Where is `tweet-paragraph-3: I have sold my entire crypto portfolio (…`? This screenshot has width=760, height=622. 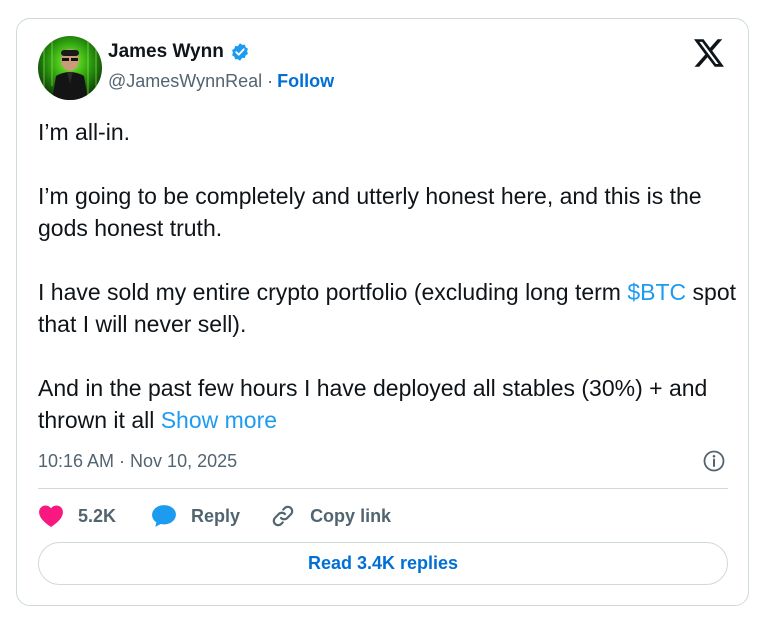 tweet-paragraph-3: I have sold my entire crypto portfolio (… is located at coordinates (388, 308).